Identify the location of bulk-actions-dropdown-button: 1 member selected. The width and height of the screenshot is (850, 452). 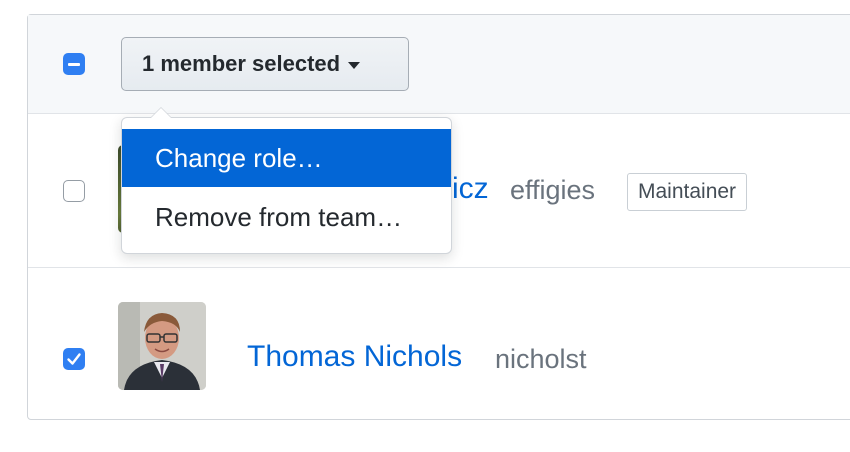
(265, 64).